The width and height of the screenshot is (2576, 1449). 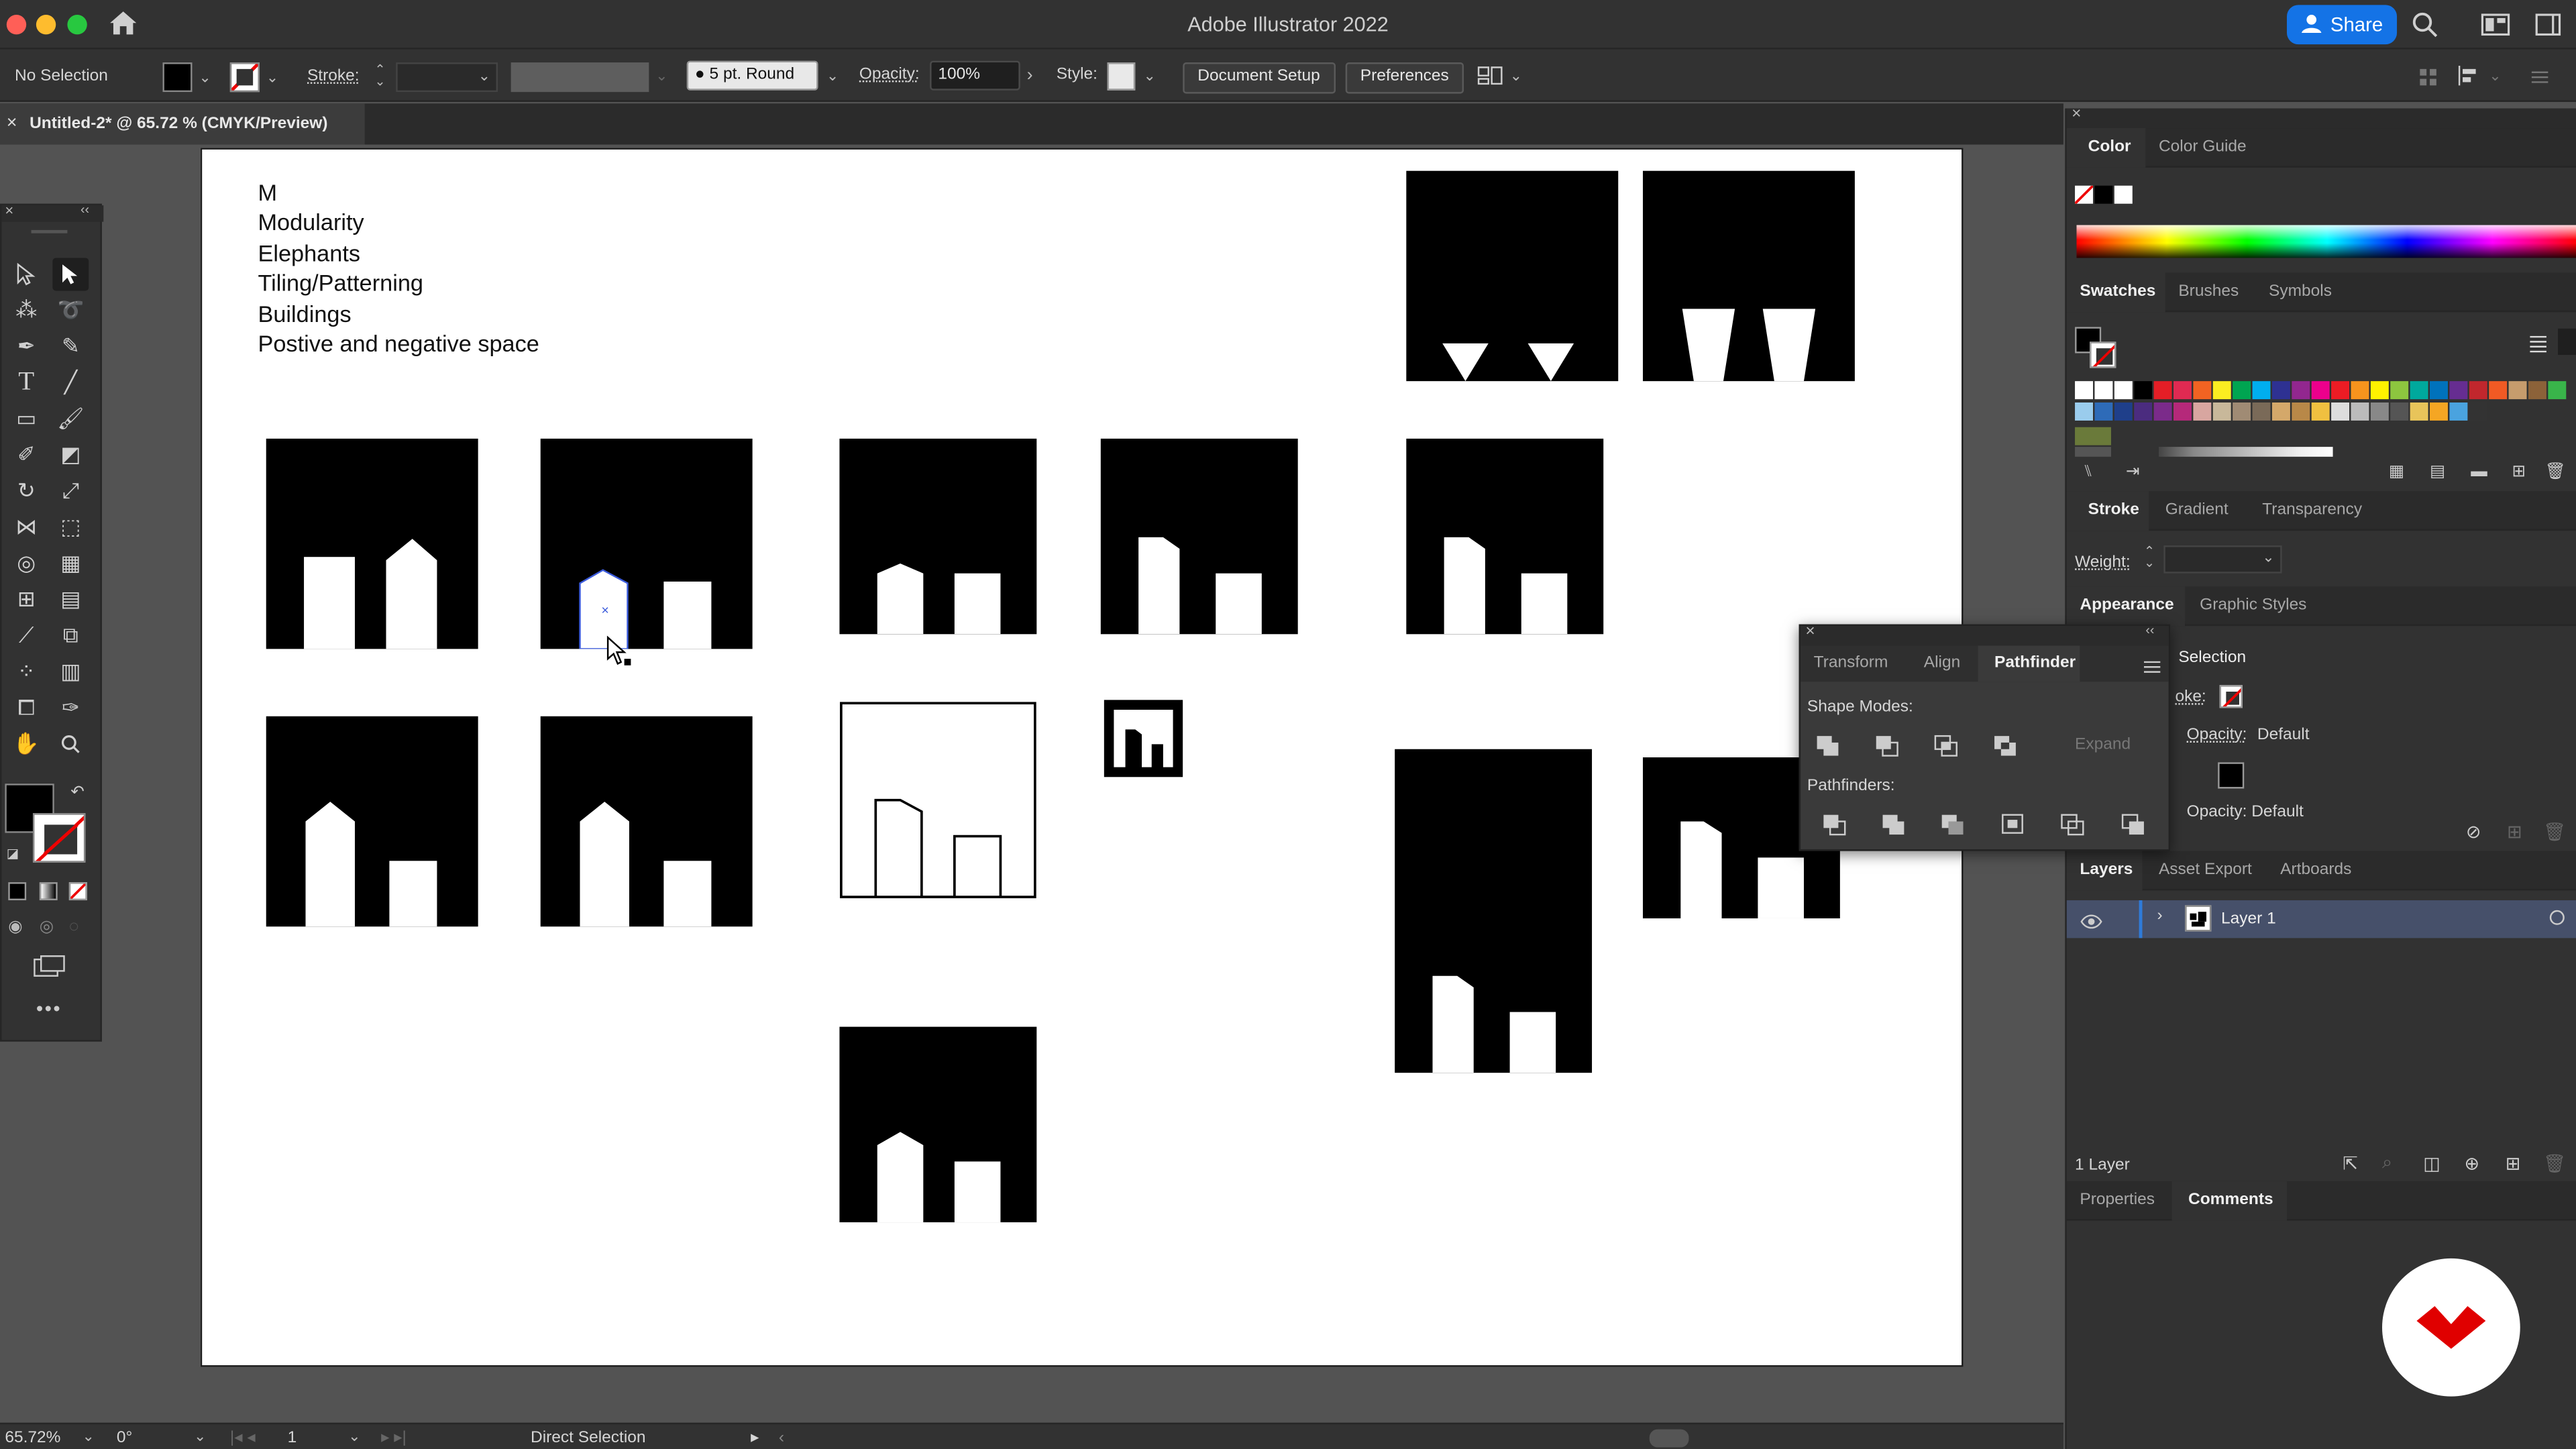 What do you see at coordinates (2554, 832) in the screenshot?
I see `delete-item-icon: 🗑` at bounding box center [2554, 832].